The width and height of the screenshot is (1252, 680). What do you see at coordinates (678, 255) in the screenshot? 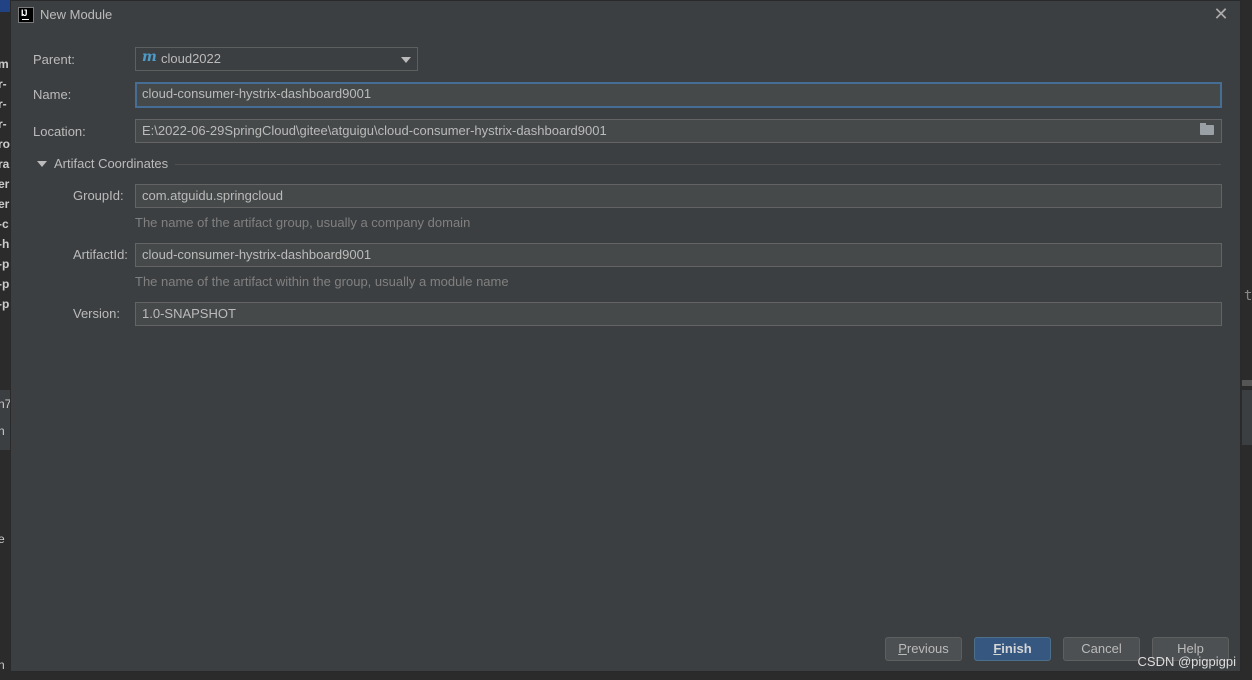
I see `artifactid-input: cloud-consumer-hystrix-dashboard9001` at bounding box center [678, 255].